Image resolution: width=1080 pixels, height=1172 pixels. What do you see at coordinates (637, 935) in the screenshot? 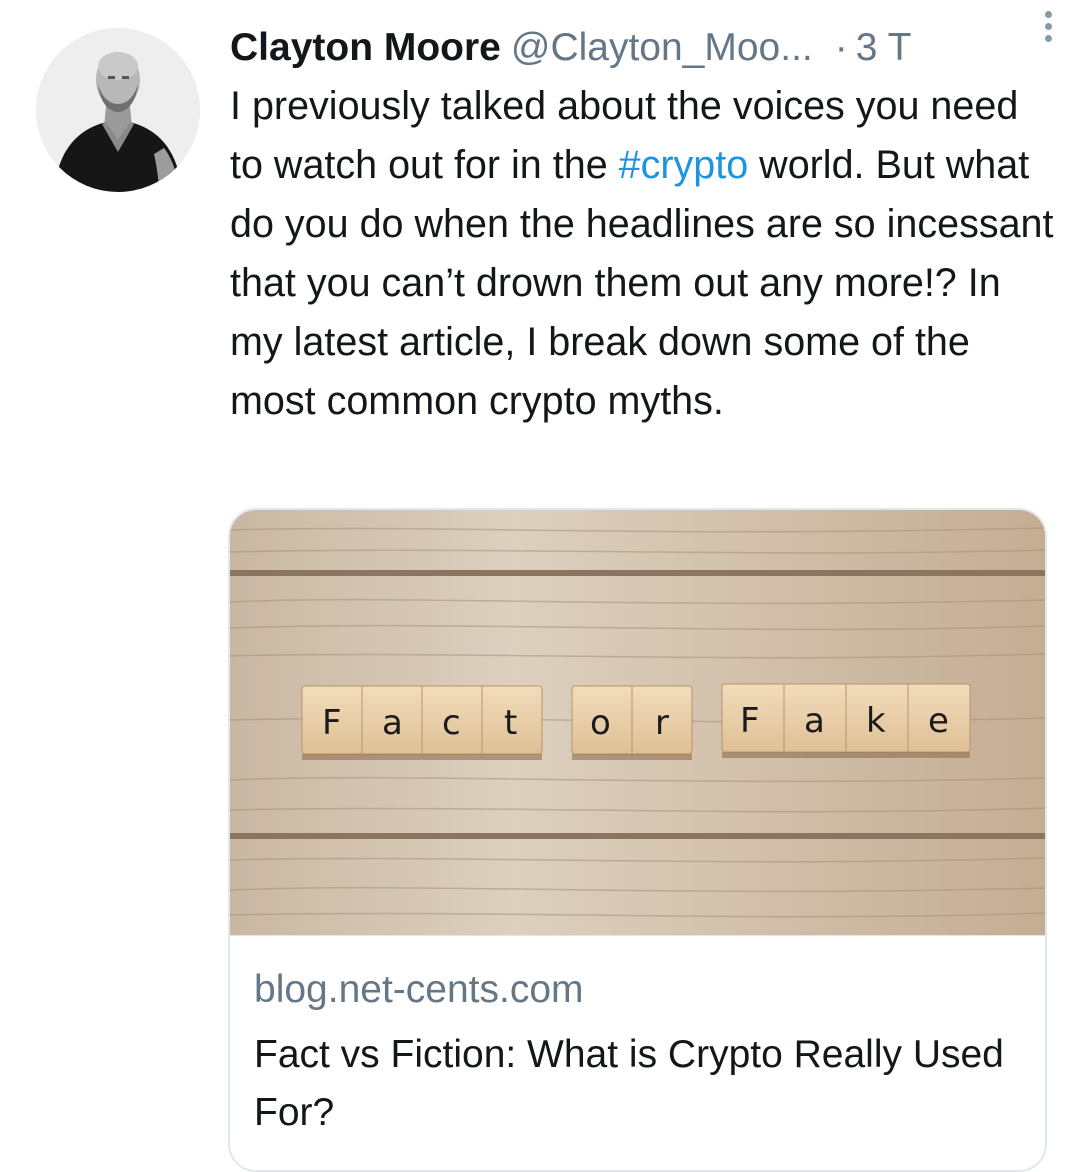
I see `card-divider` at bounding box center [637, 935].